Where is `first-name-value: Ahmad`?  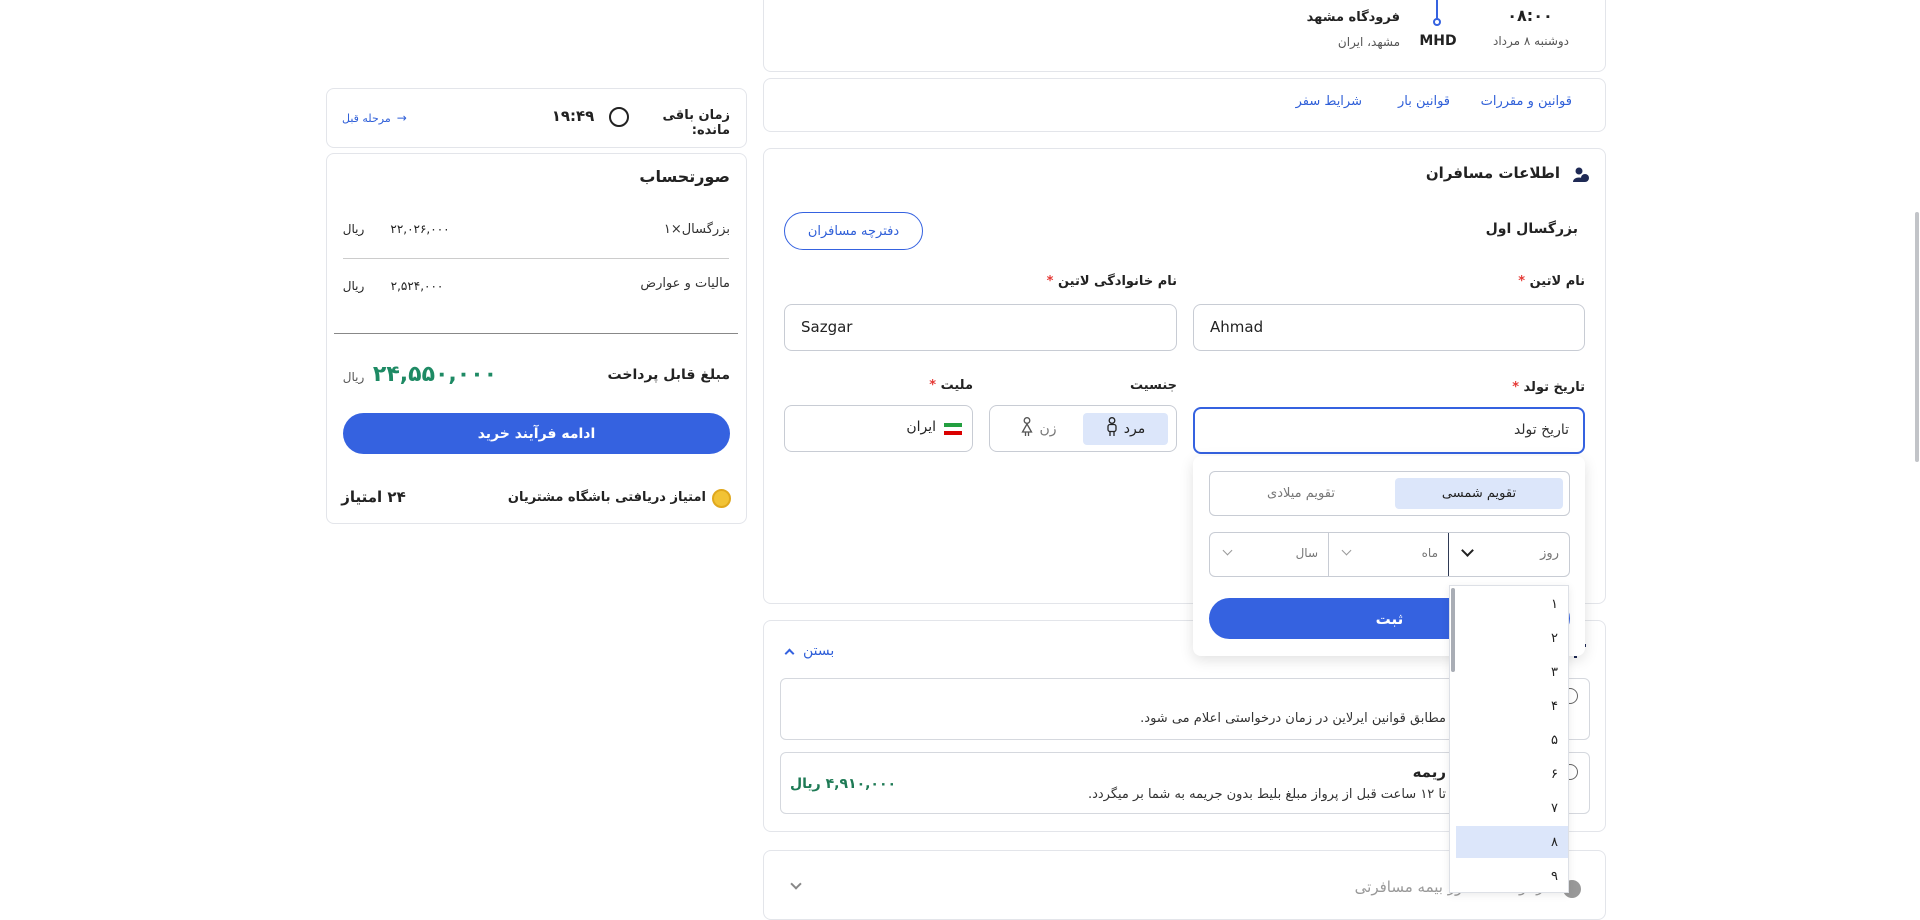
first-name-value: Ahmad is located at coordinates (1237, 327).